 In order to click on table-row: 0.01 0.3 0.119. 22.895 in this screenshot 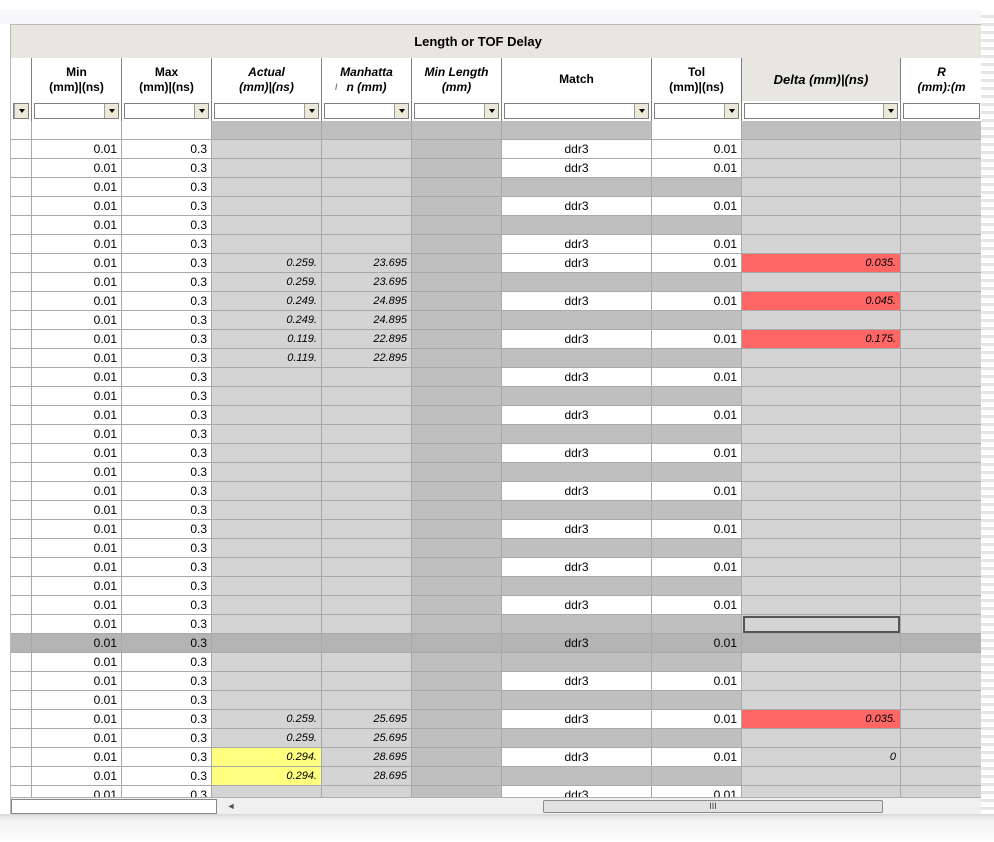, I will do `click(497, 358)`.